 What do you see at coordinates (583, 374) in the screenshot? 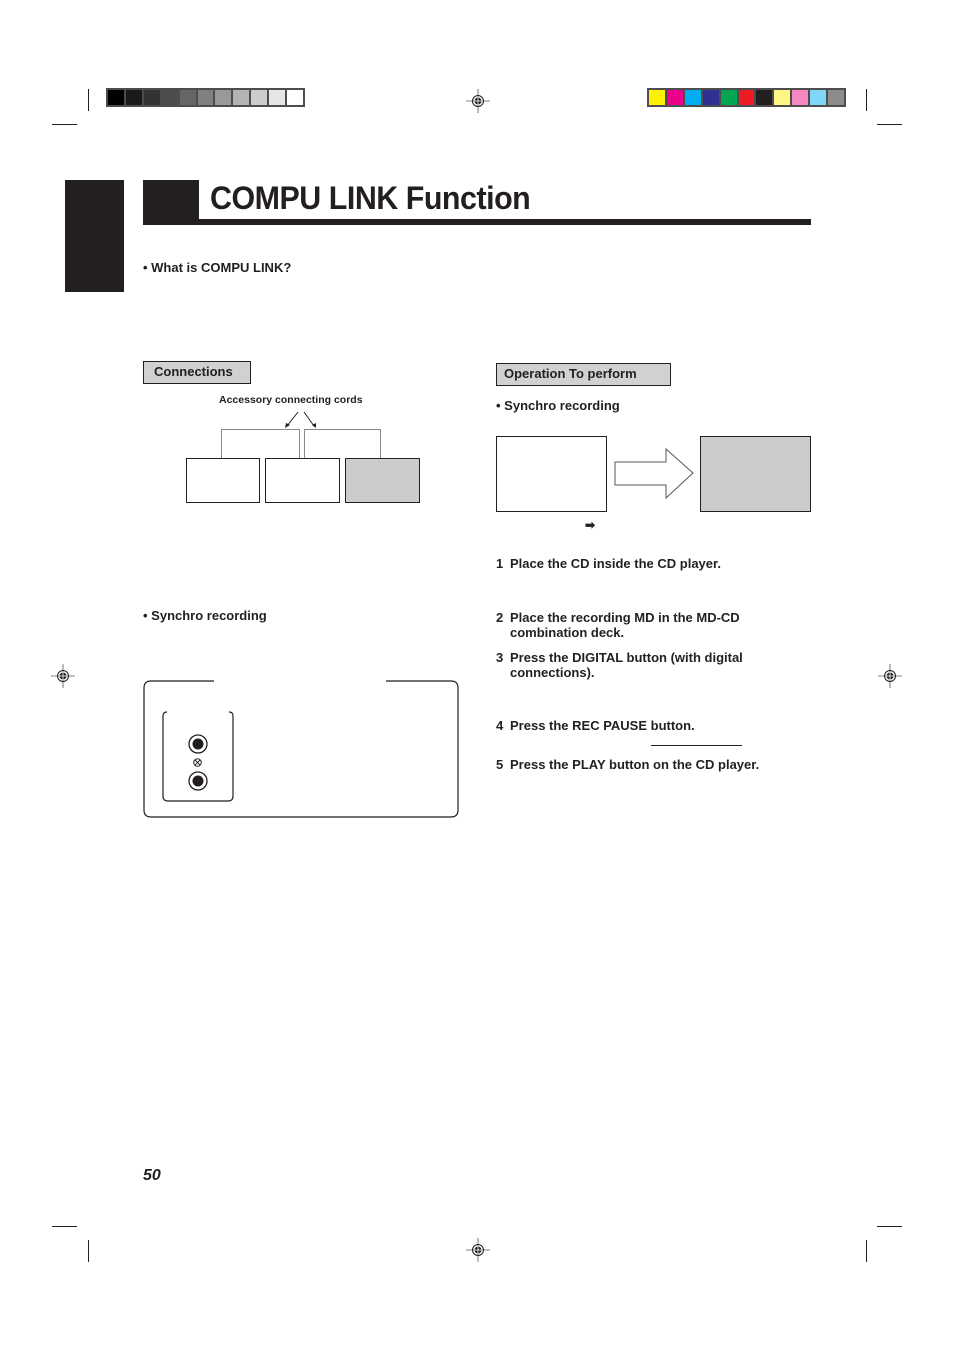
I see `operation-label: Operation To perform` at bounding box center [583, 374].